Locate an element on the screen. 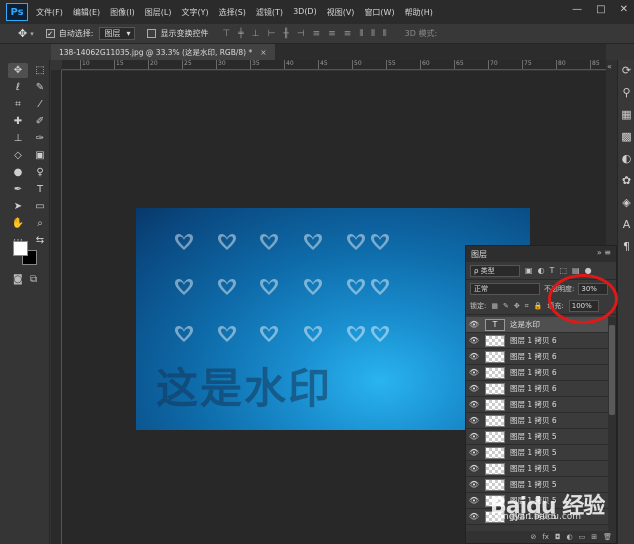 This screenshot has height=544, width=634. color-panel-icon: ▩ is located at coordinates (626, 137).